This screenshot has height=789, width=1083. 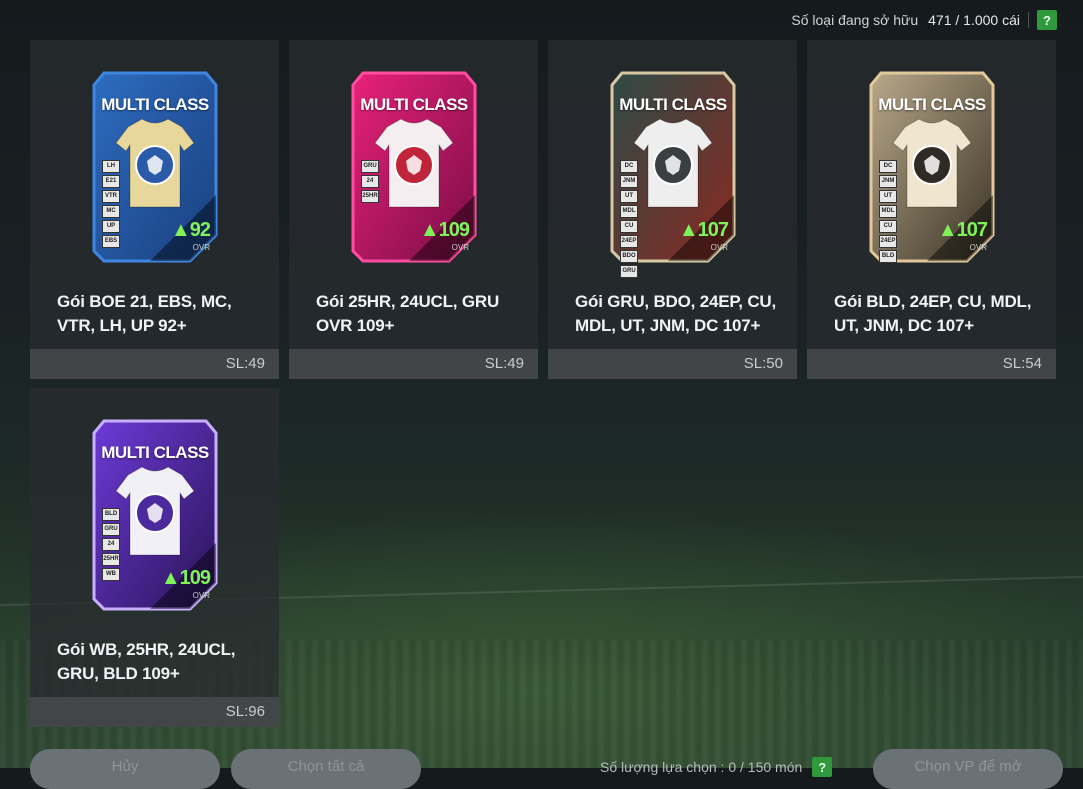 What do you see at coordinates (701, 767) in the screenshot?
I see `selection-count-label: Số lượng lựa chọn : 0 / 150 món` at bounding box center [701, 767].